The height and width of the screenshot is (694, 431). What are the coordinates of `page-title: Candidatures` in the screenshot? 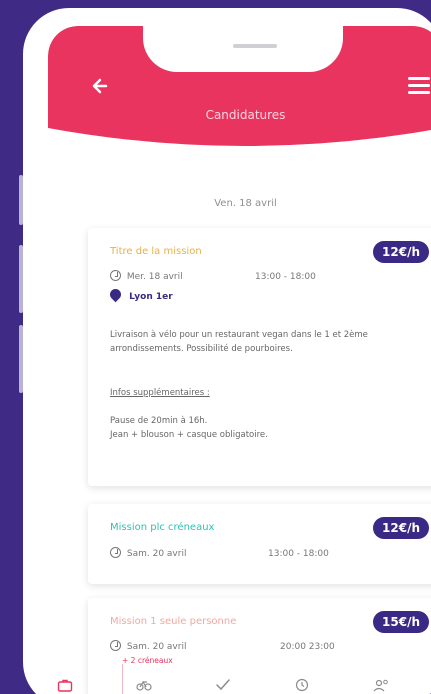 It's located at (245, 115).